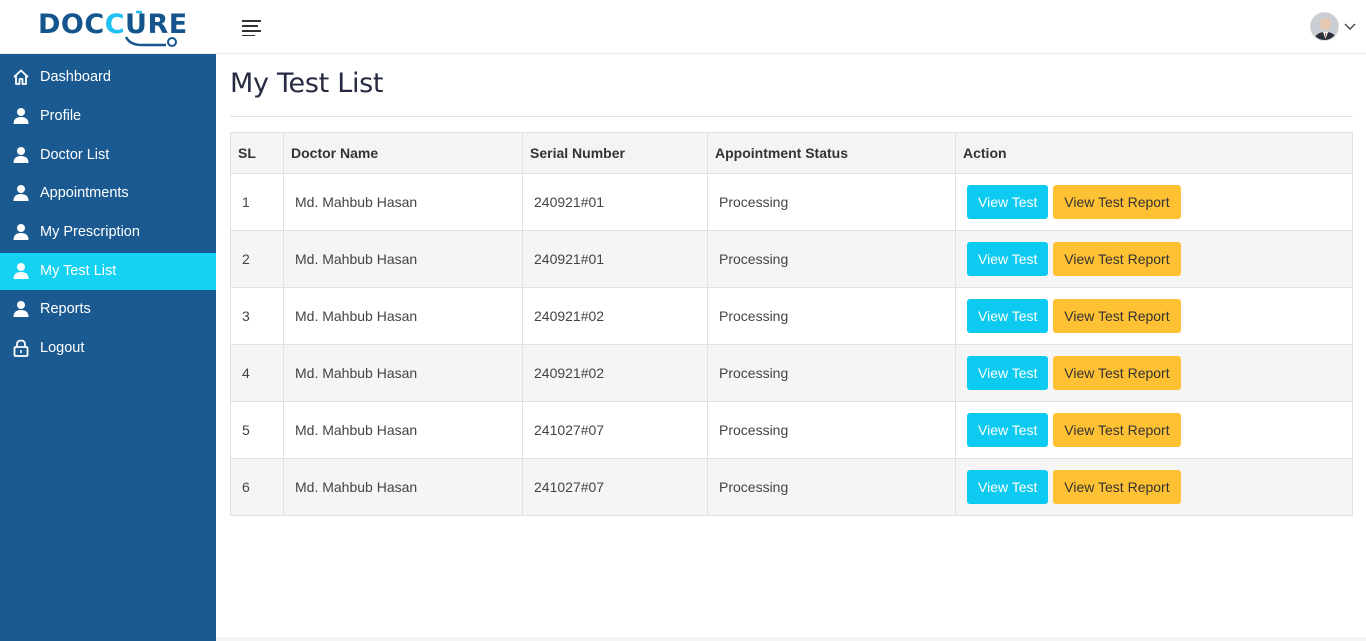 This screenshot has width=1366, height=641. I want to click on sidebar-item-doctor-list: Doctor List, so click(108, 155).